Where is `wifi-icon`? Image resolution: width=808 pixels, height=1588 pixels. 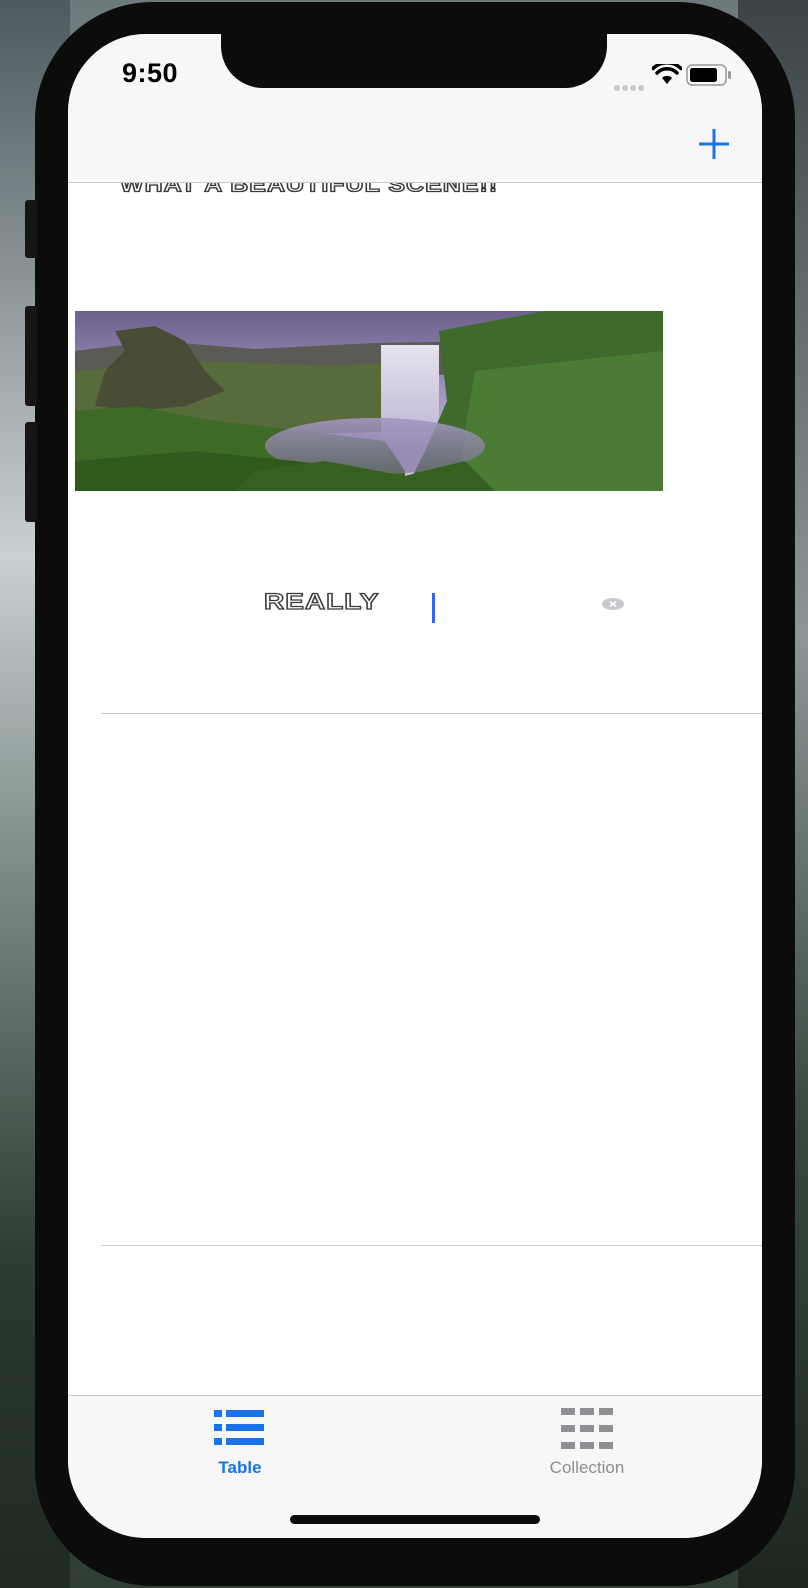 wifi-icon is located at coordinates (667, 74).